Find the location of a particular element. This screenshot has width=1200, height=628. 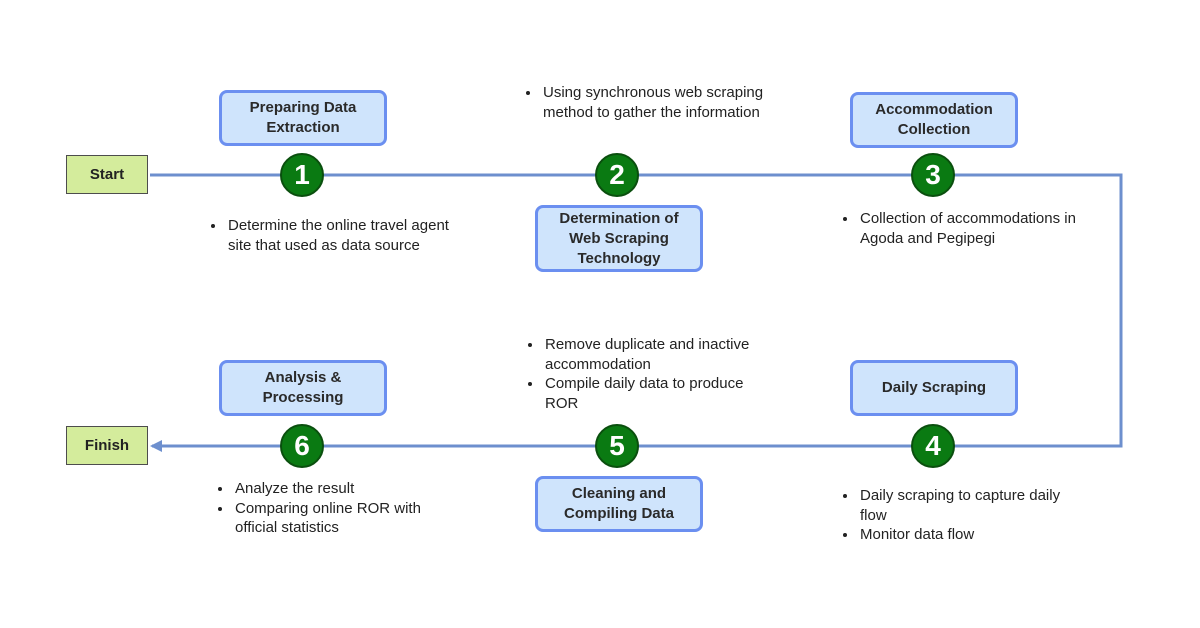

finish-terminal: Finish is located at coordinates (107, 445).